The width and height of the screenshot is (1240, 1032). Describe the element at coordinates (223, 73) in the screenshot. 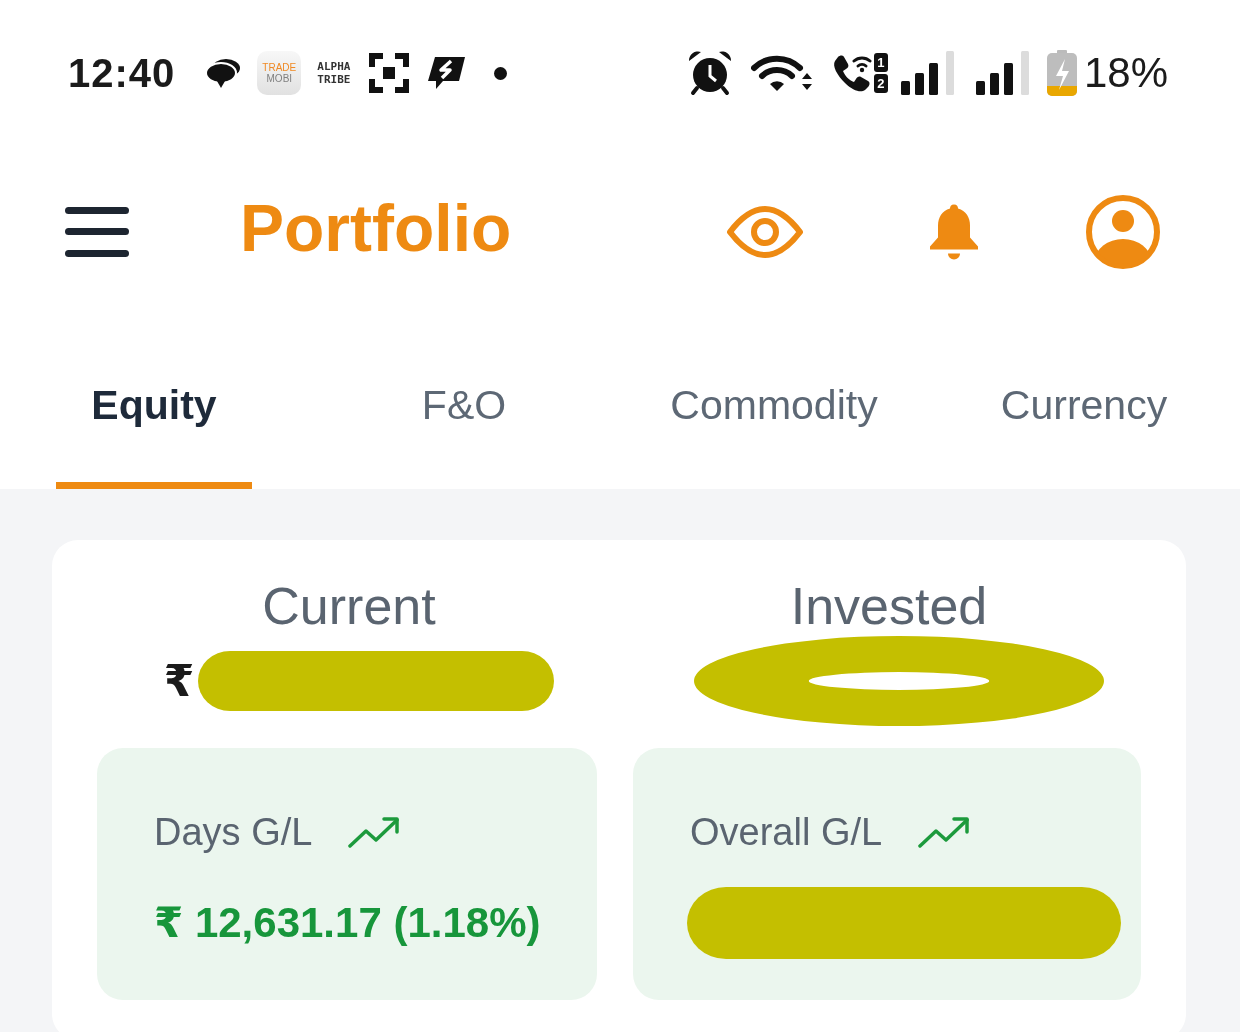

I see `chat-bubbles-icon` at that location.